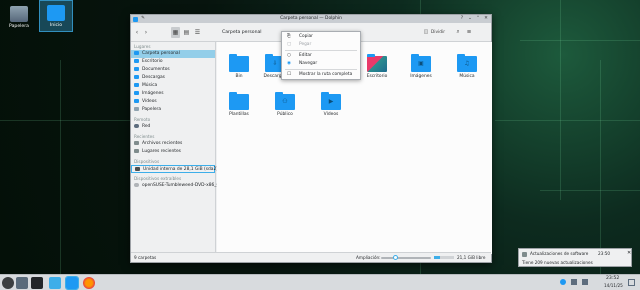 The height and width of the screenshot is (290, 640). What do you see at coordinates (574, 282) in the screenshot?
I see `network-tray-icon` at bounding box center [574, 282].